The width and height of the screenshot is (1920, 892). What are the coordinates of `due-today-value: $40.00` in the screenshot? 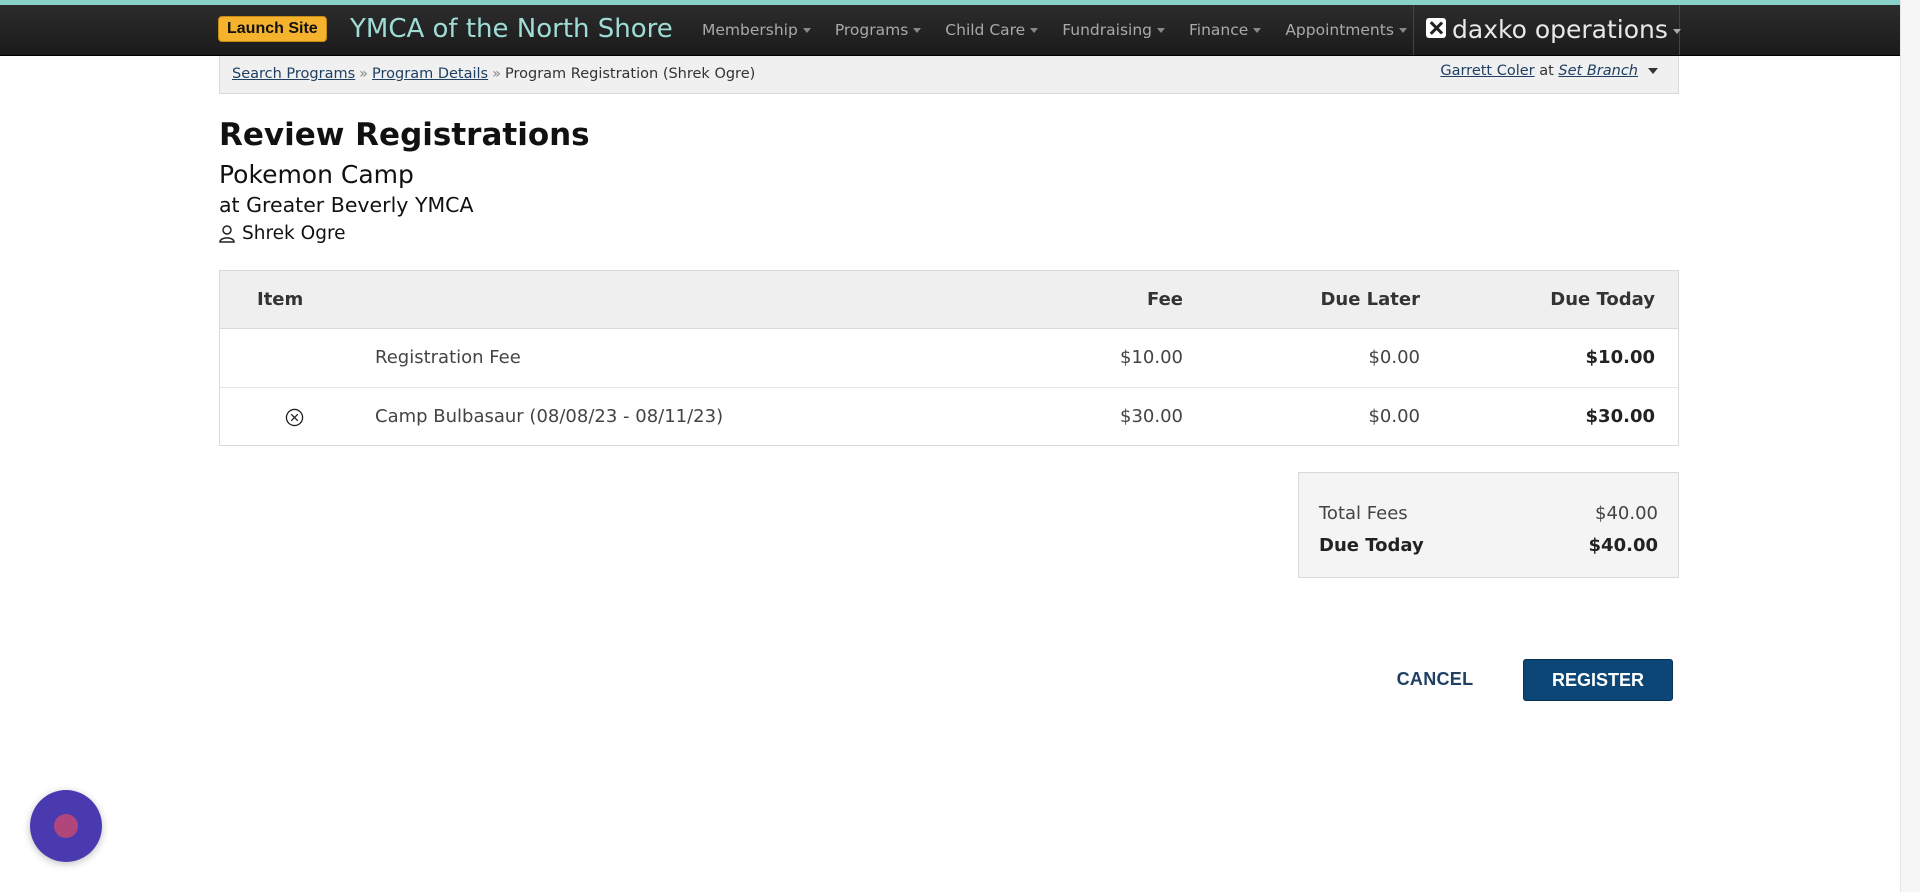 It's located at (1623, 545).